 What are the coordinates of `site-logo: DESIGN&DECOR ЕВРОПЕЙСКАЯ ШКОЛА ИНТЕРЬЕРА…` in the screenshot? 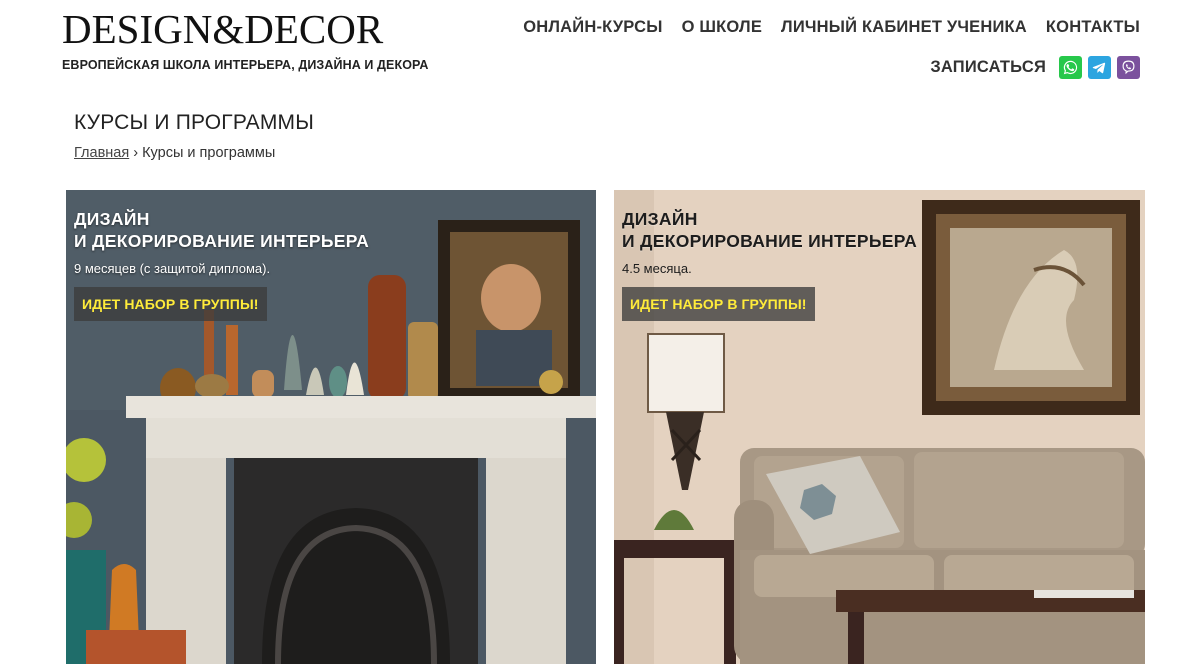 It's located at (247, 39).